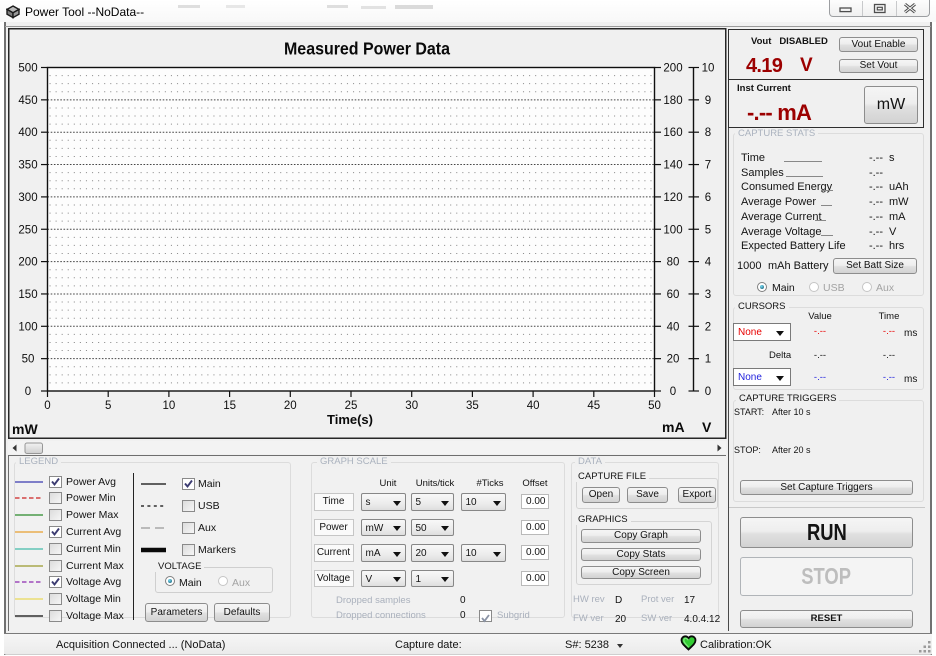 The image size is (936, 656). Describe the element at coordinates (708, 295) in the screenshot. I see `svg-text: 3` at that location.